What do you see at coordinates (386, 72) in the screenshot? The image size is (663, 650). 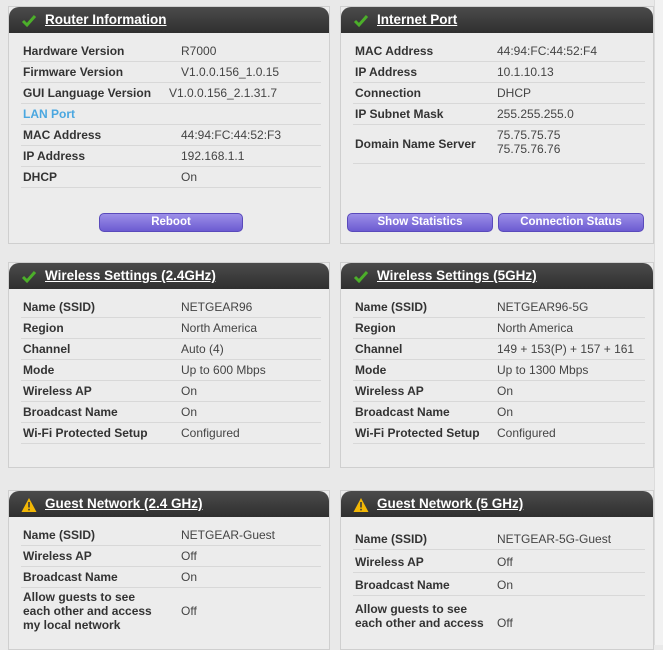 I see `row-label: IP Address` at bounding box center [386, 72].